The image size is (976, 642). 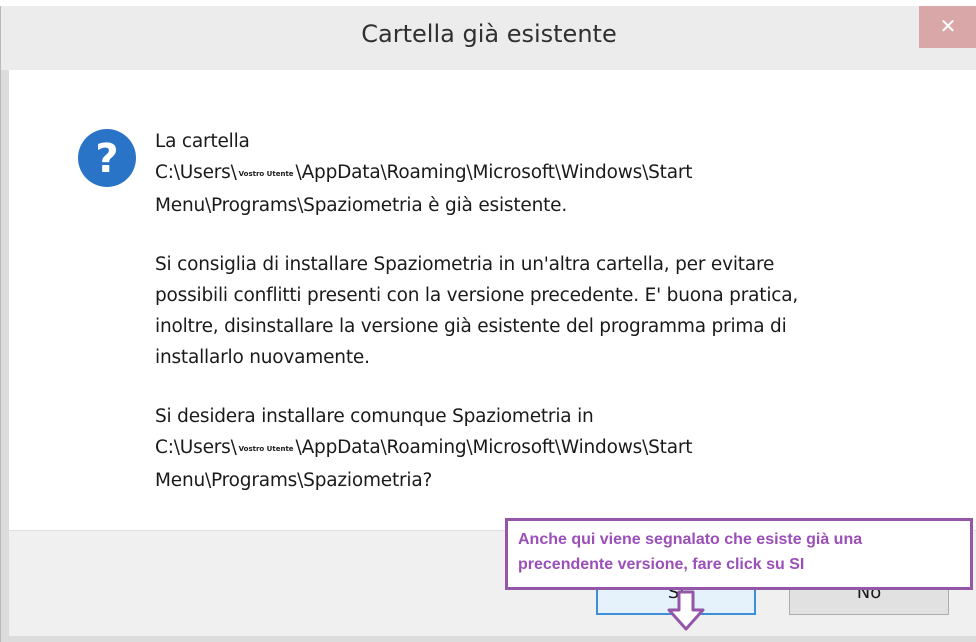 What do you see at coordinates (294, 480) in the screenshot?
I see `message-line: Menu\Programs\Spaziometria?` at bounding box center [294, 480].